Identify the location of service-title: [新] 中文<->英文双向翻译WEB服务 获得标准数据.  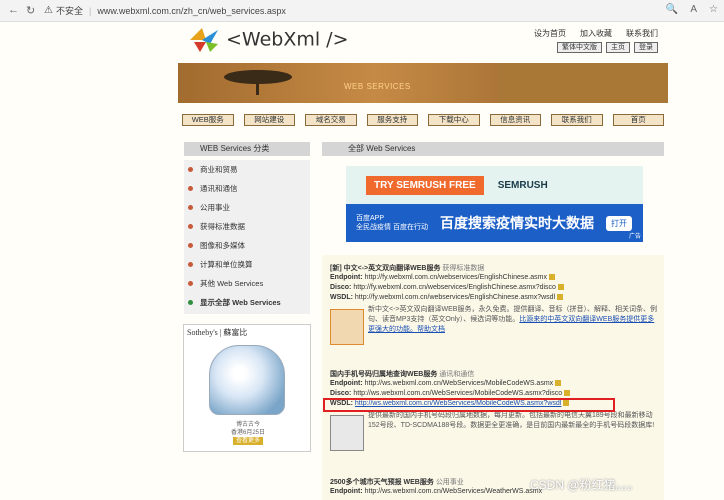
(495, 268).